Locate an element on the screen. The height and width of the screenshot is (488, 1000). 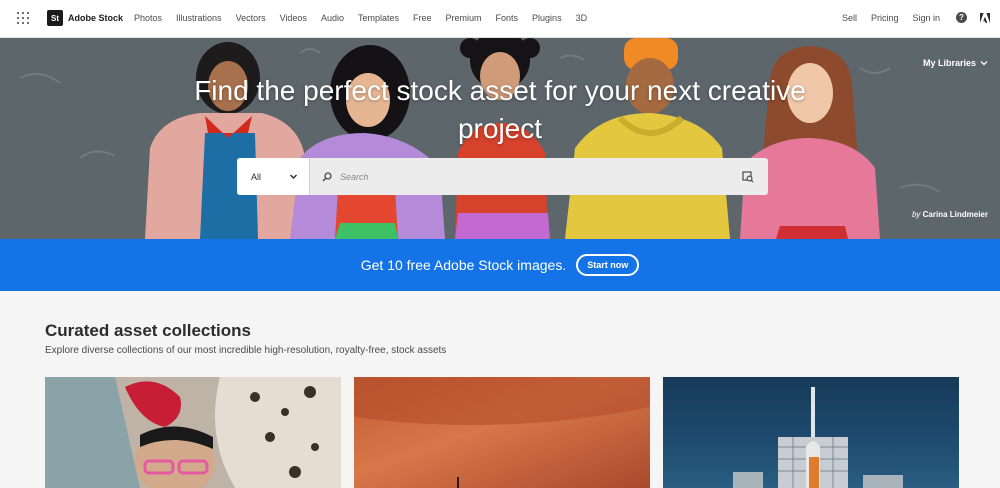
artist-credit: by Carina Lindmeier is located at coordinates (950, 214).